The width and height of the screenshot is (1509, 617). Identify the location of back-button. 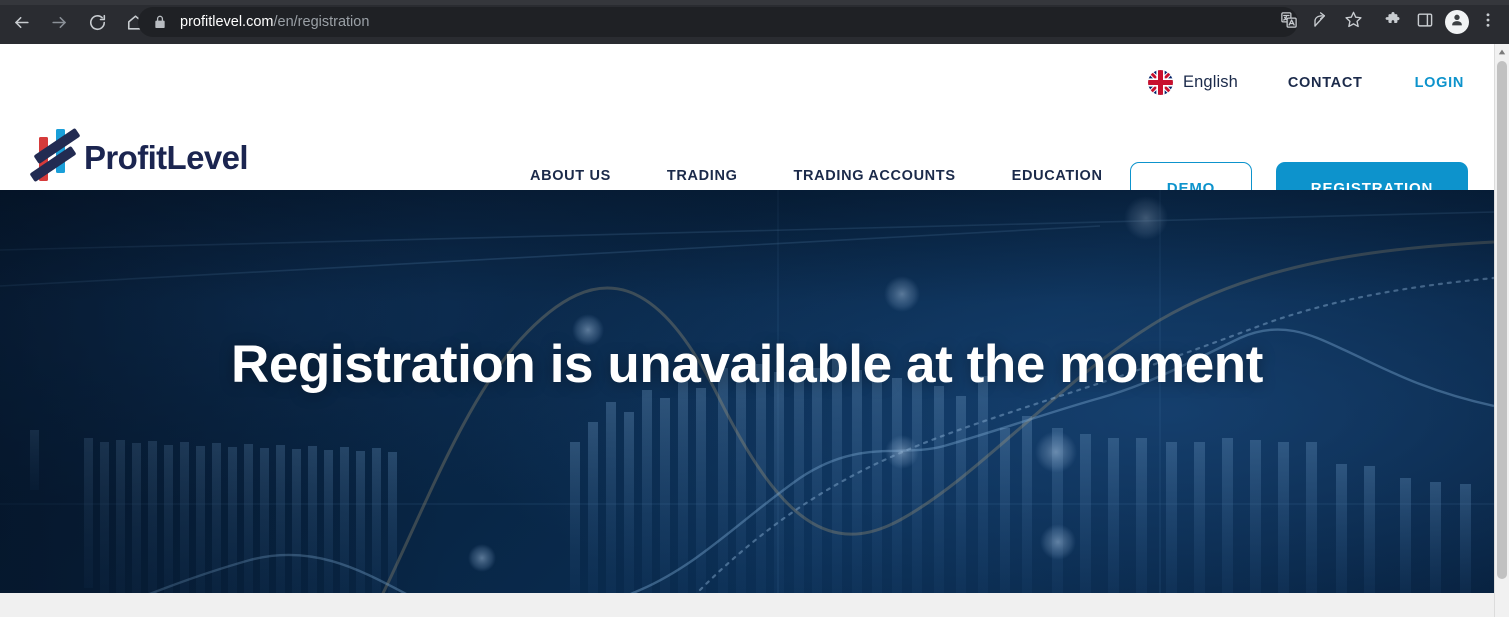
(21, 22).